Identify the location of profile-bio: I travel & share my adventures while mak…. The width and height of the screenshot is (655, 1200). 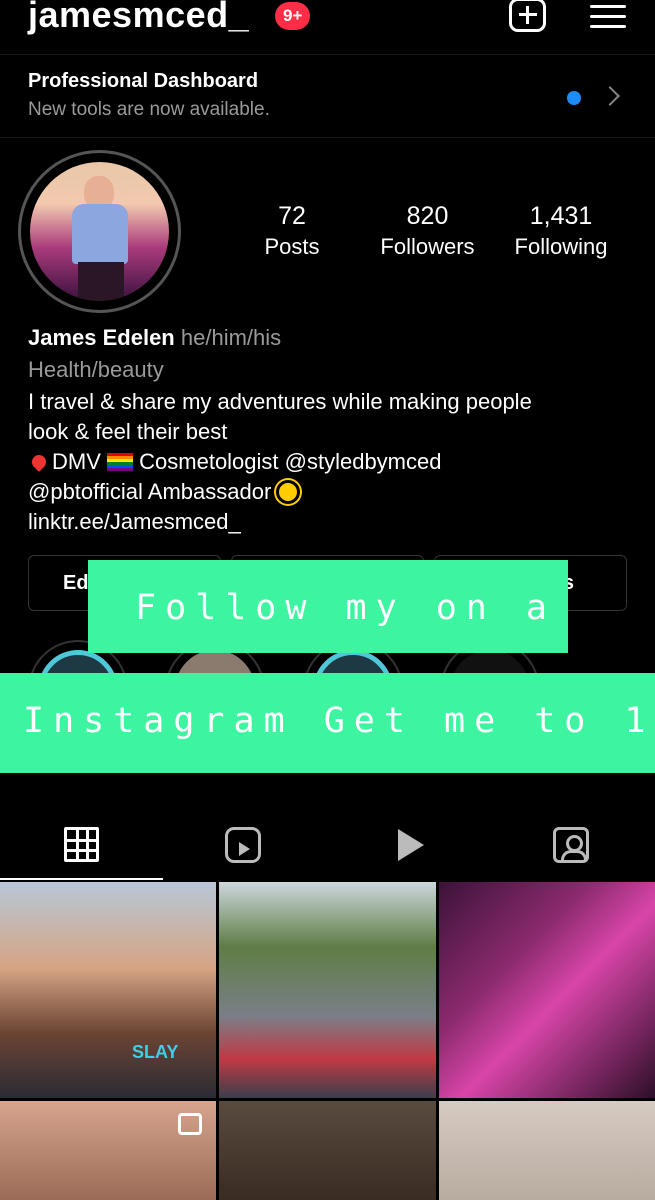
(328, 462).